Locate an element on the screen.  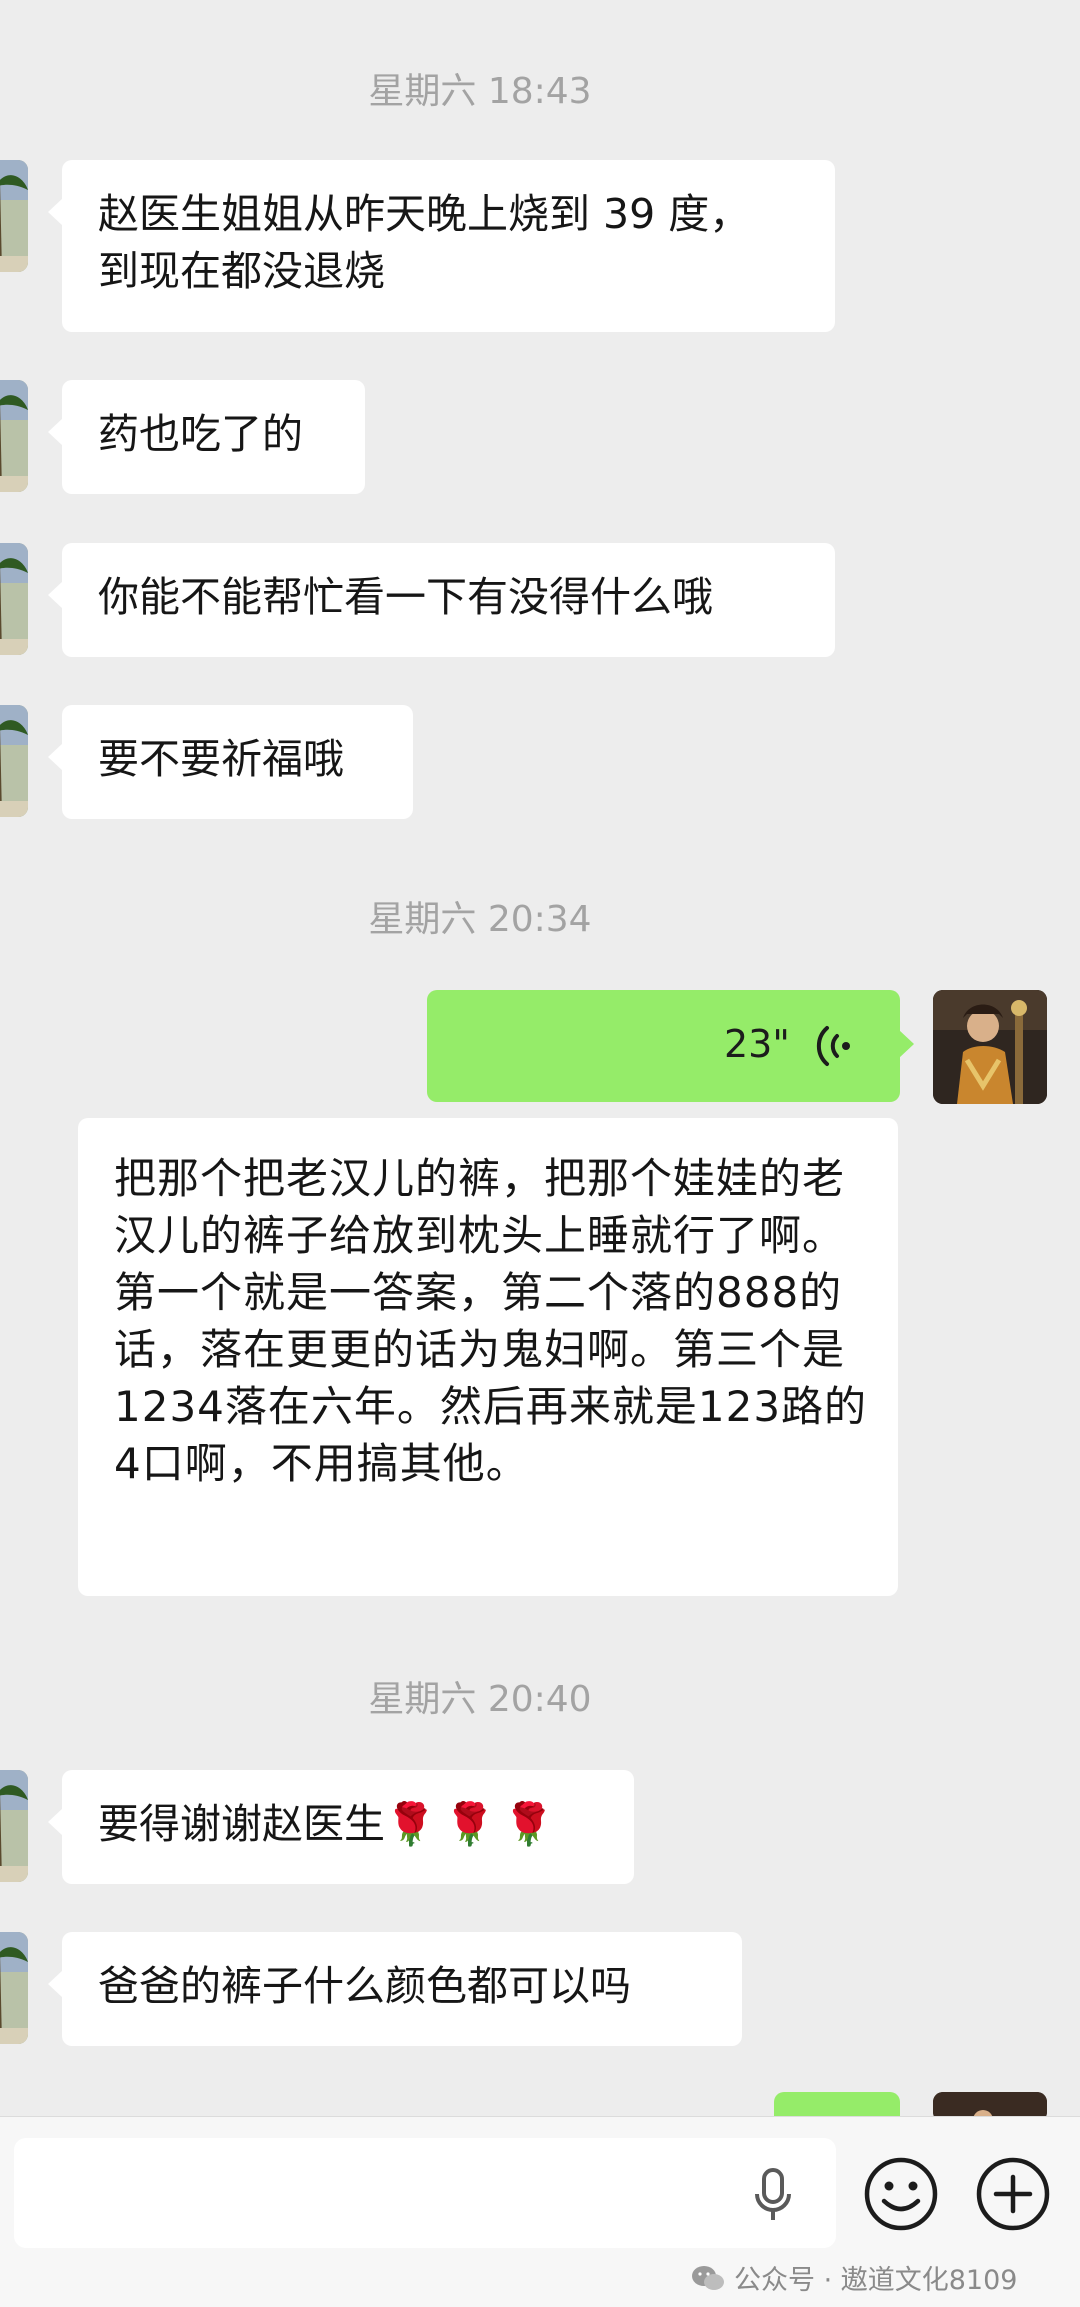
rose-emoji-icon: 🌹🌹🌹 is located at coordinates (474, 1824).